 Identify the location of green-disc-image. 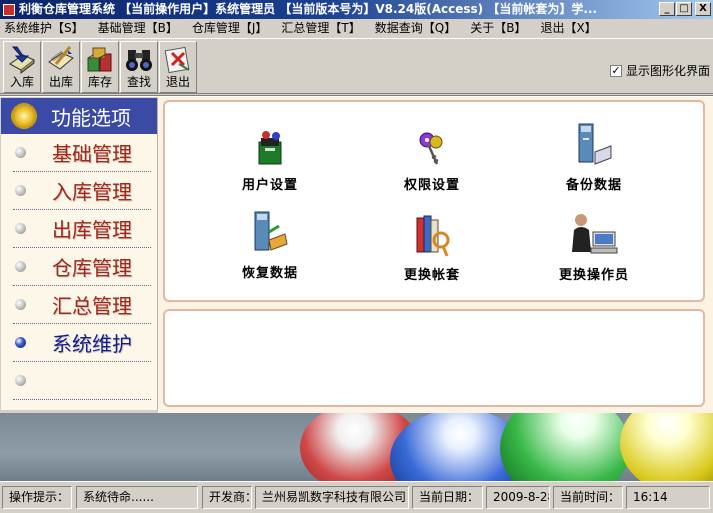
(565, 447).